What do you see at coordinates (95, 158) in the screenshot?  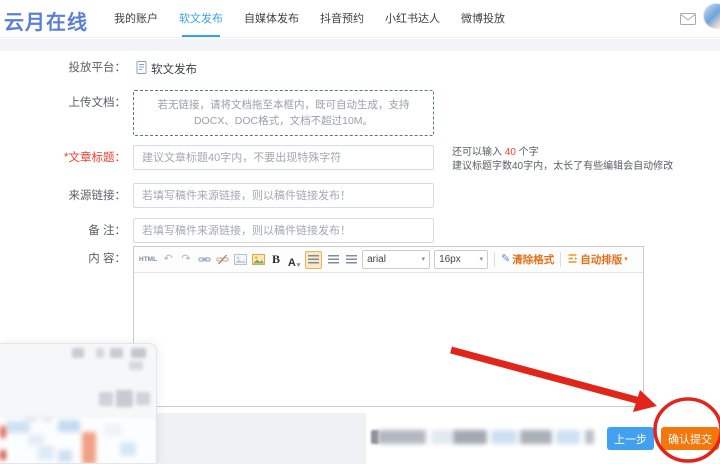 I see `title-label: *文章标题：` at bounding box center [95, 158].